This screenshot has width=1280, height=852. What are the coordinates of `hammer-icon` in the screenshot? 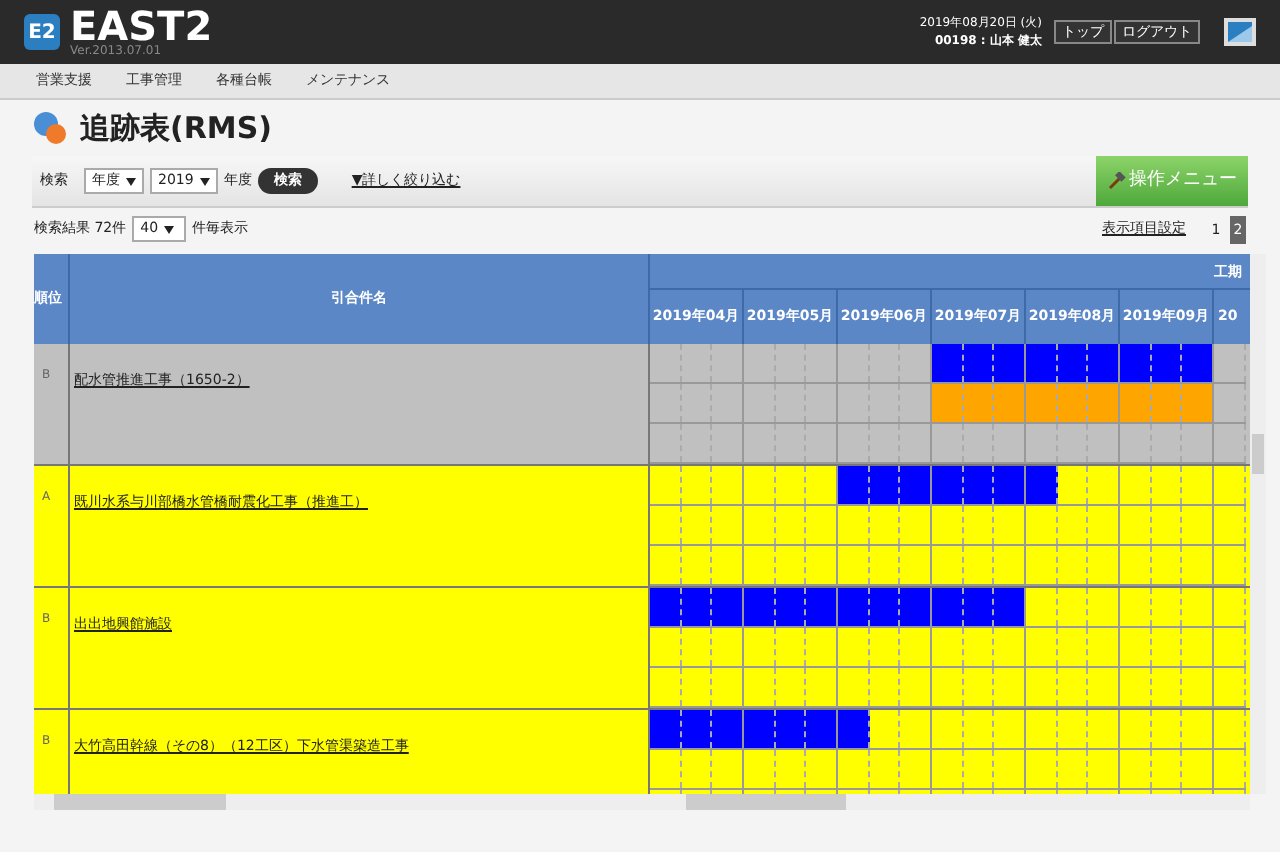 It's located at (1116, 181).